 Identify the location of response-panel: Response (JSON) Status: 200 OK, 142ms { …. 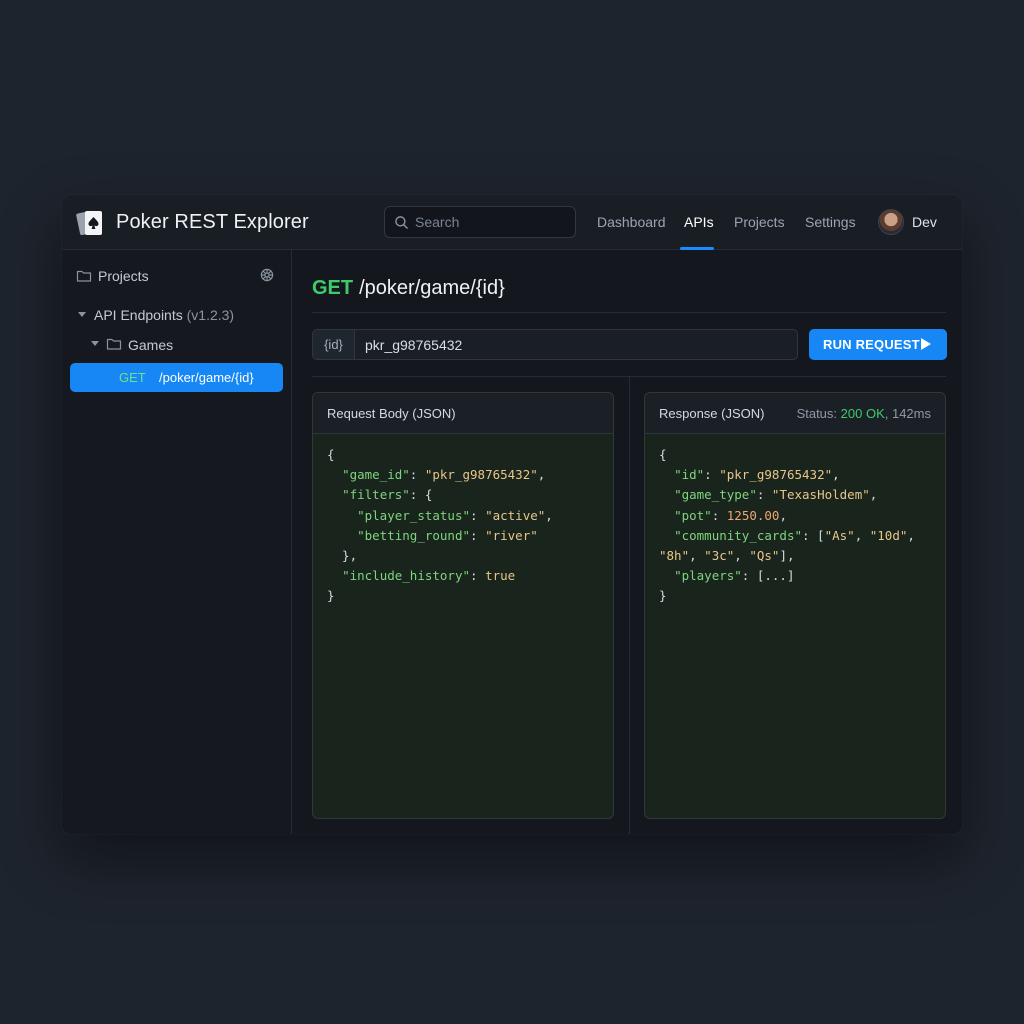
(795, 605).